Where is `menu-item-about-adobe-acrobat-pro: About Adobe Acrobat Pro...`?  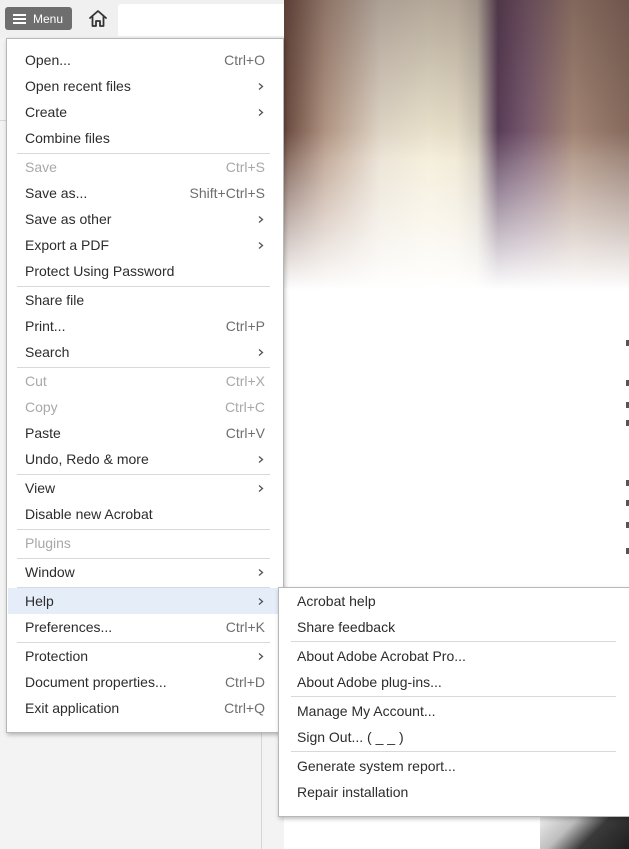 menu-item-about-adobe-acrobat-pro: About Adobe Acrobat Pro... is located at coordinates (454, 656).